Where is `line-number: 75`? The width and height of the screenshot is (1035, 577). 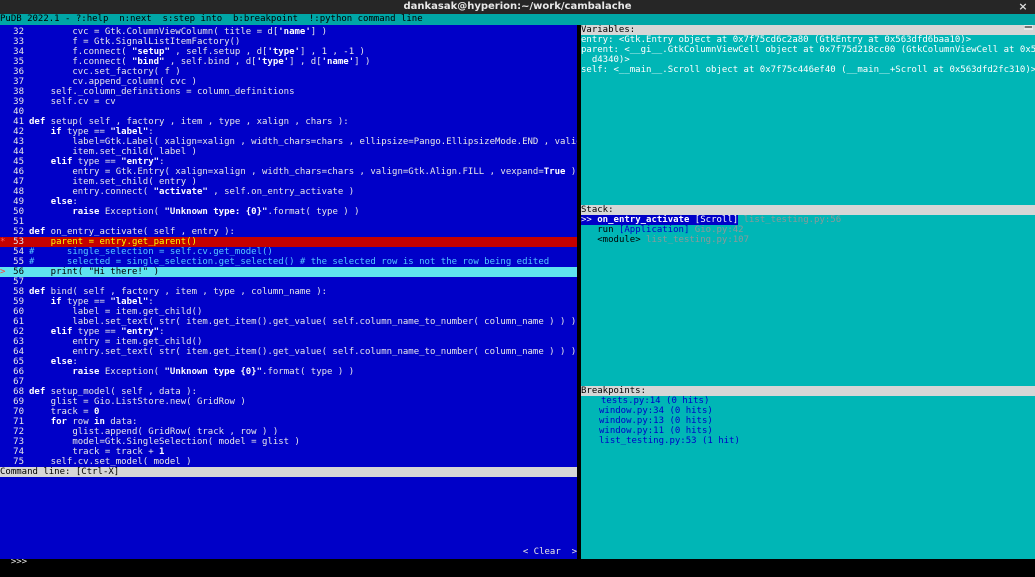 line-number: 75 is located at coordinates (18, 462).